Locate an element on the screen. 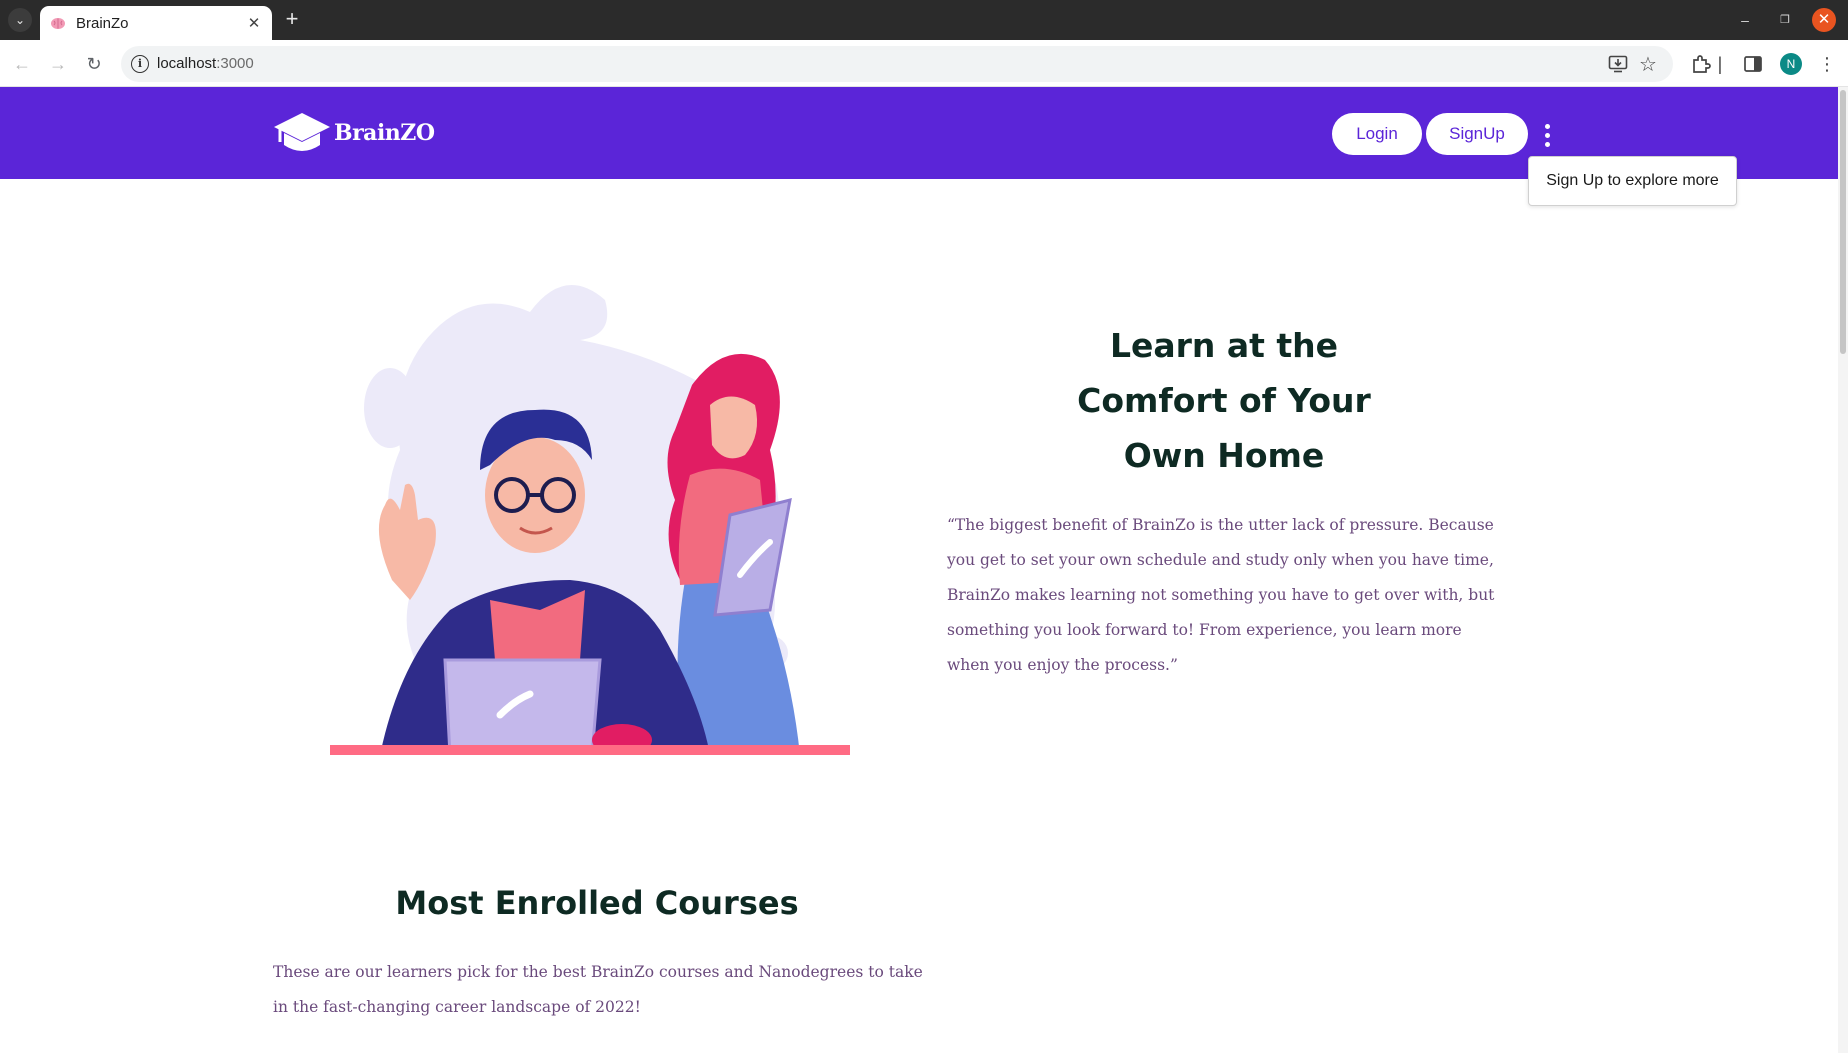 The height and width of the screenshot is (1053, 1848). url-host: localhost is located at coordinates (187, 63).